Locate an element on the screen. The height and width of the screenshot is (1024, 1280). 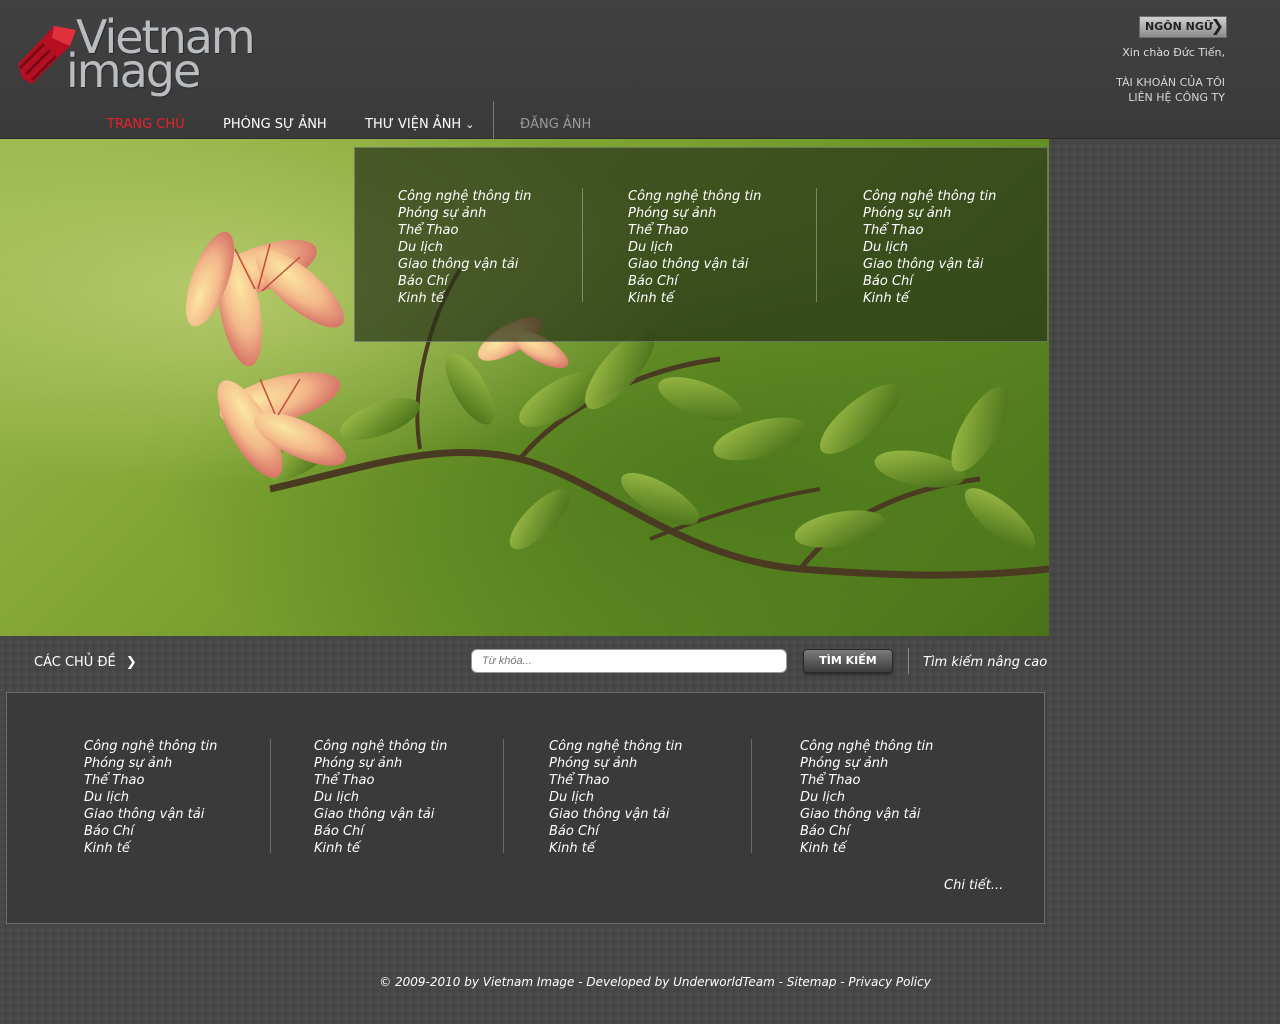
nav-home: TRANG CHỦ is located at coordinates (146, 124).